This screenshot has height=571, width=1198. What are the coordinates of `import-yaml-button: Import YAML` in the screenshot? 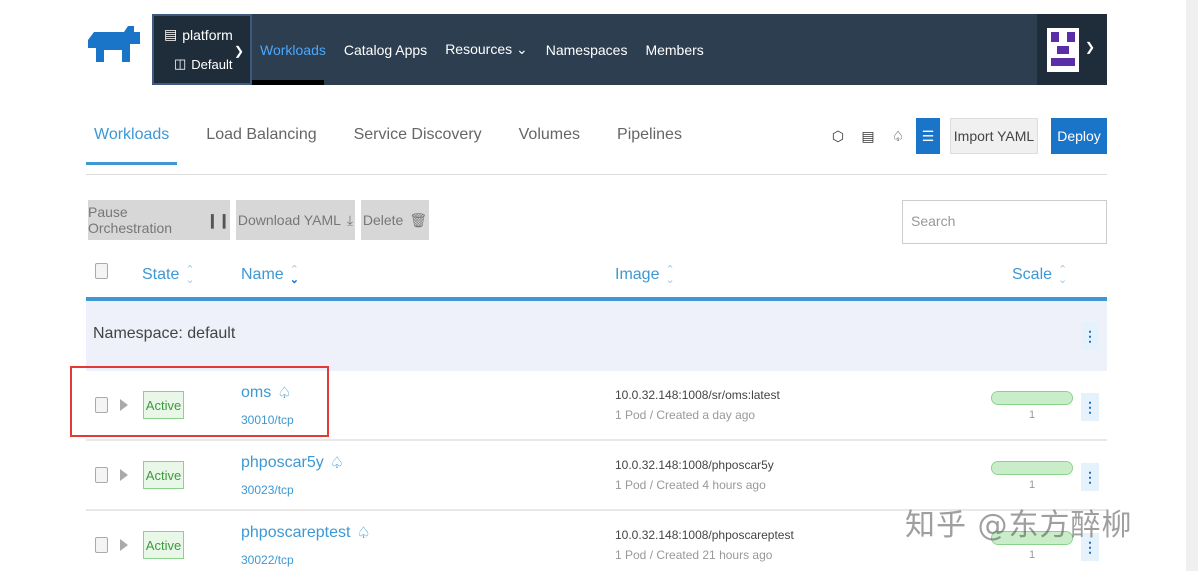 It's located at (994, 136).